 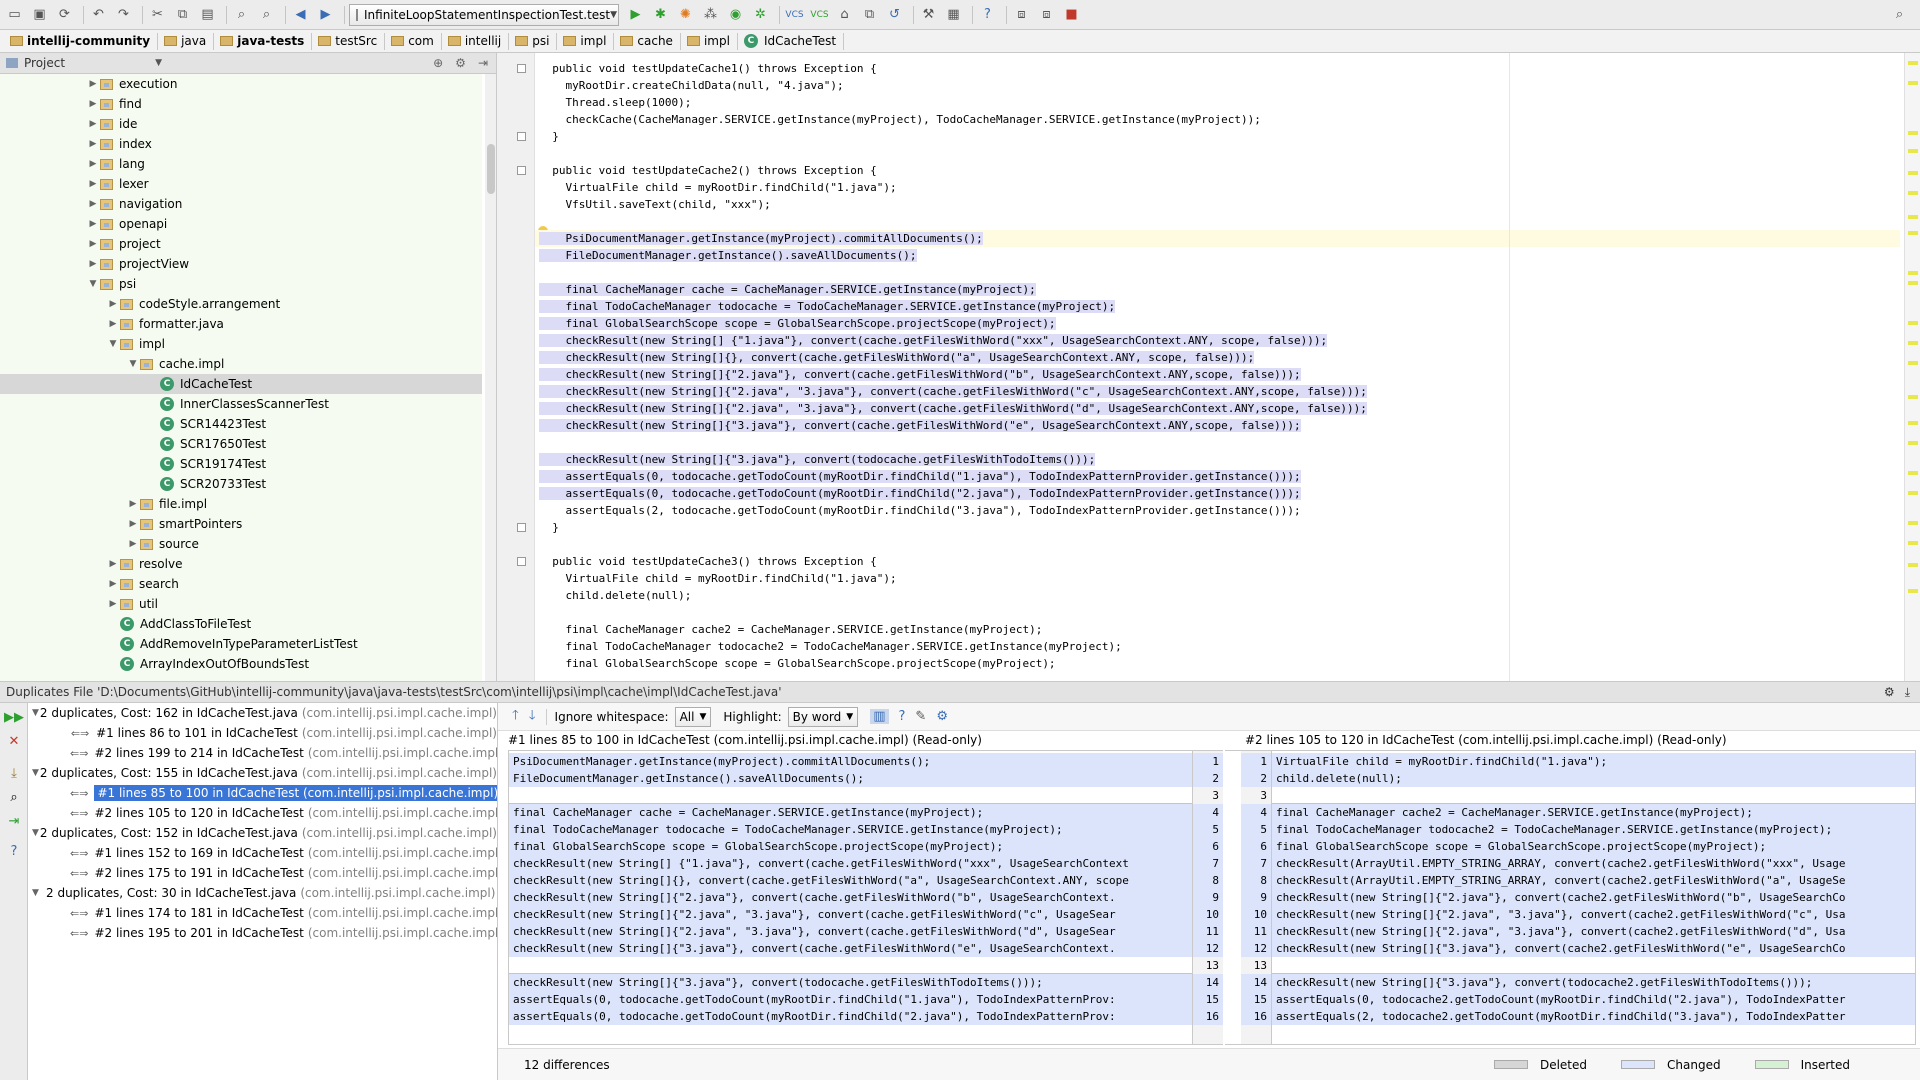 What do you see at coordinates (241, 524) in the screenshot?
I see `tree-folder-item: ▶ smartPointers` at bounding box center [241, 524].